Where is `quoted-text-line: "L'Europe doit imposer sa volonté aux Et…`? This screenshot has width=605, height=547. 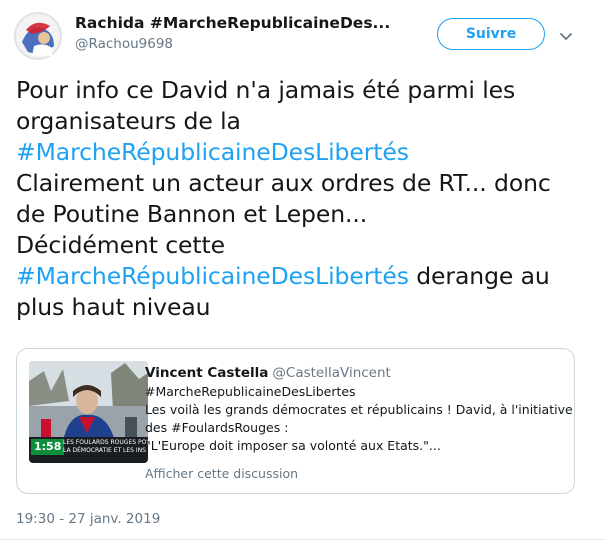
quoted-text-line: "L'Europe doit imposer sa volonté aux Et… is located at coordinates (293, 445).